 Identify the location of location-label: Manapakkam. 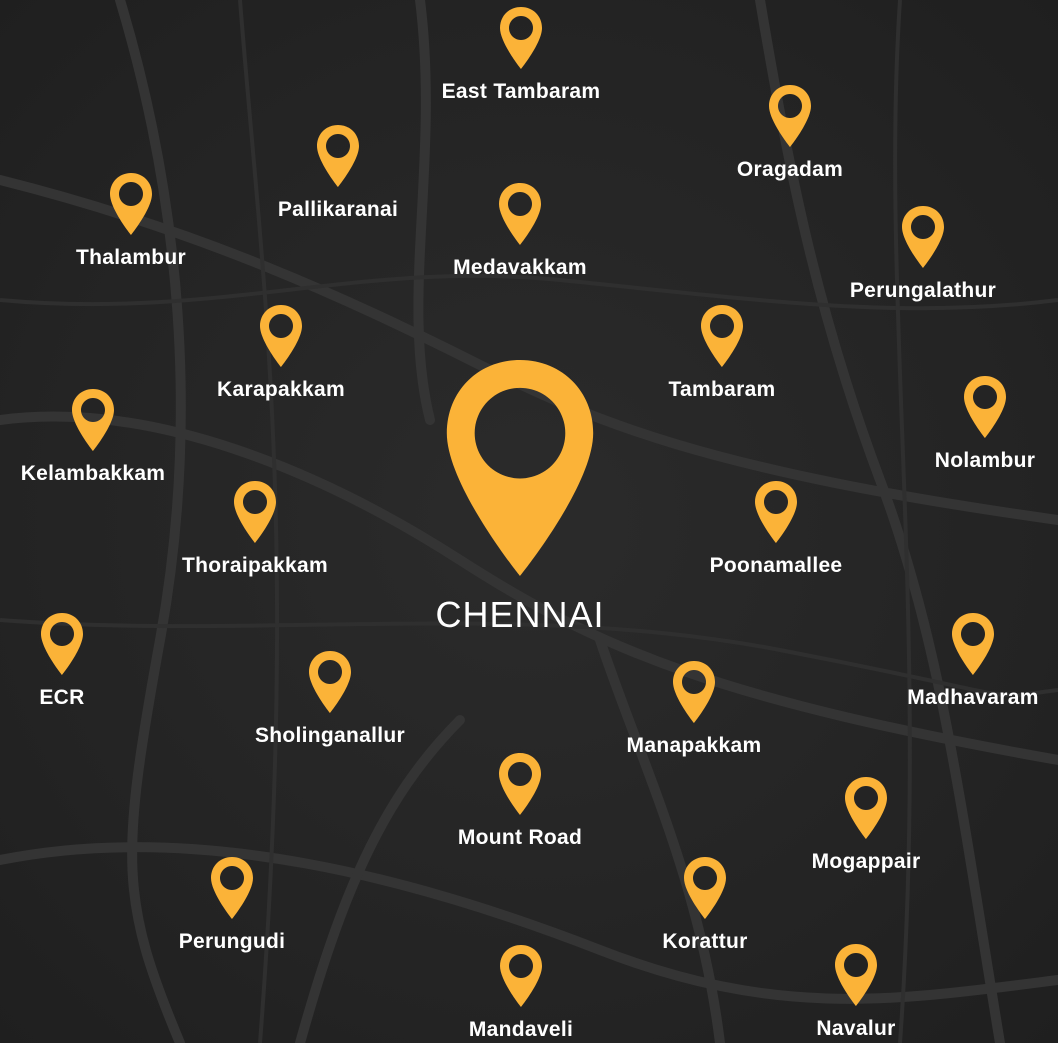
(694, 745).